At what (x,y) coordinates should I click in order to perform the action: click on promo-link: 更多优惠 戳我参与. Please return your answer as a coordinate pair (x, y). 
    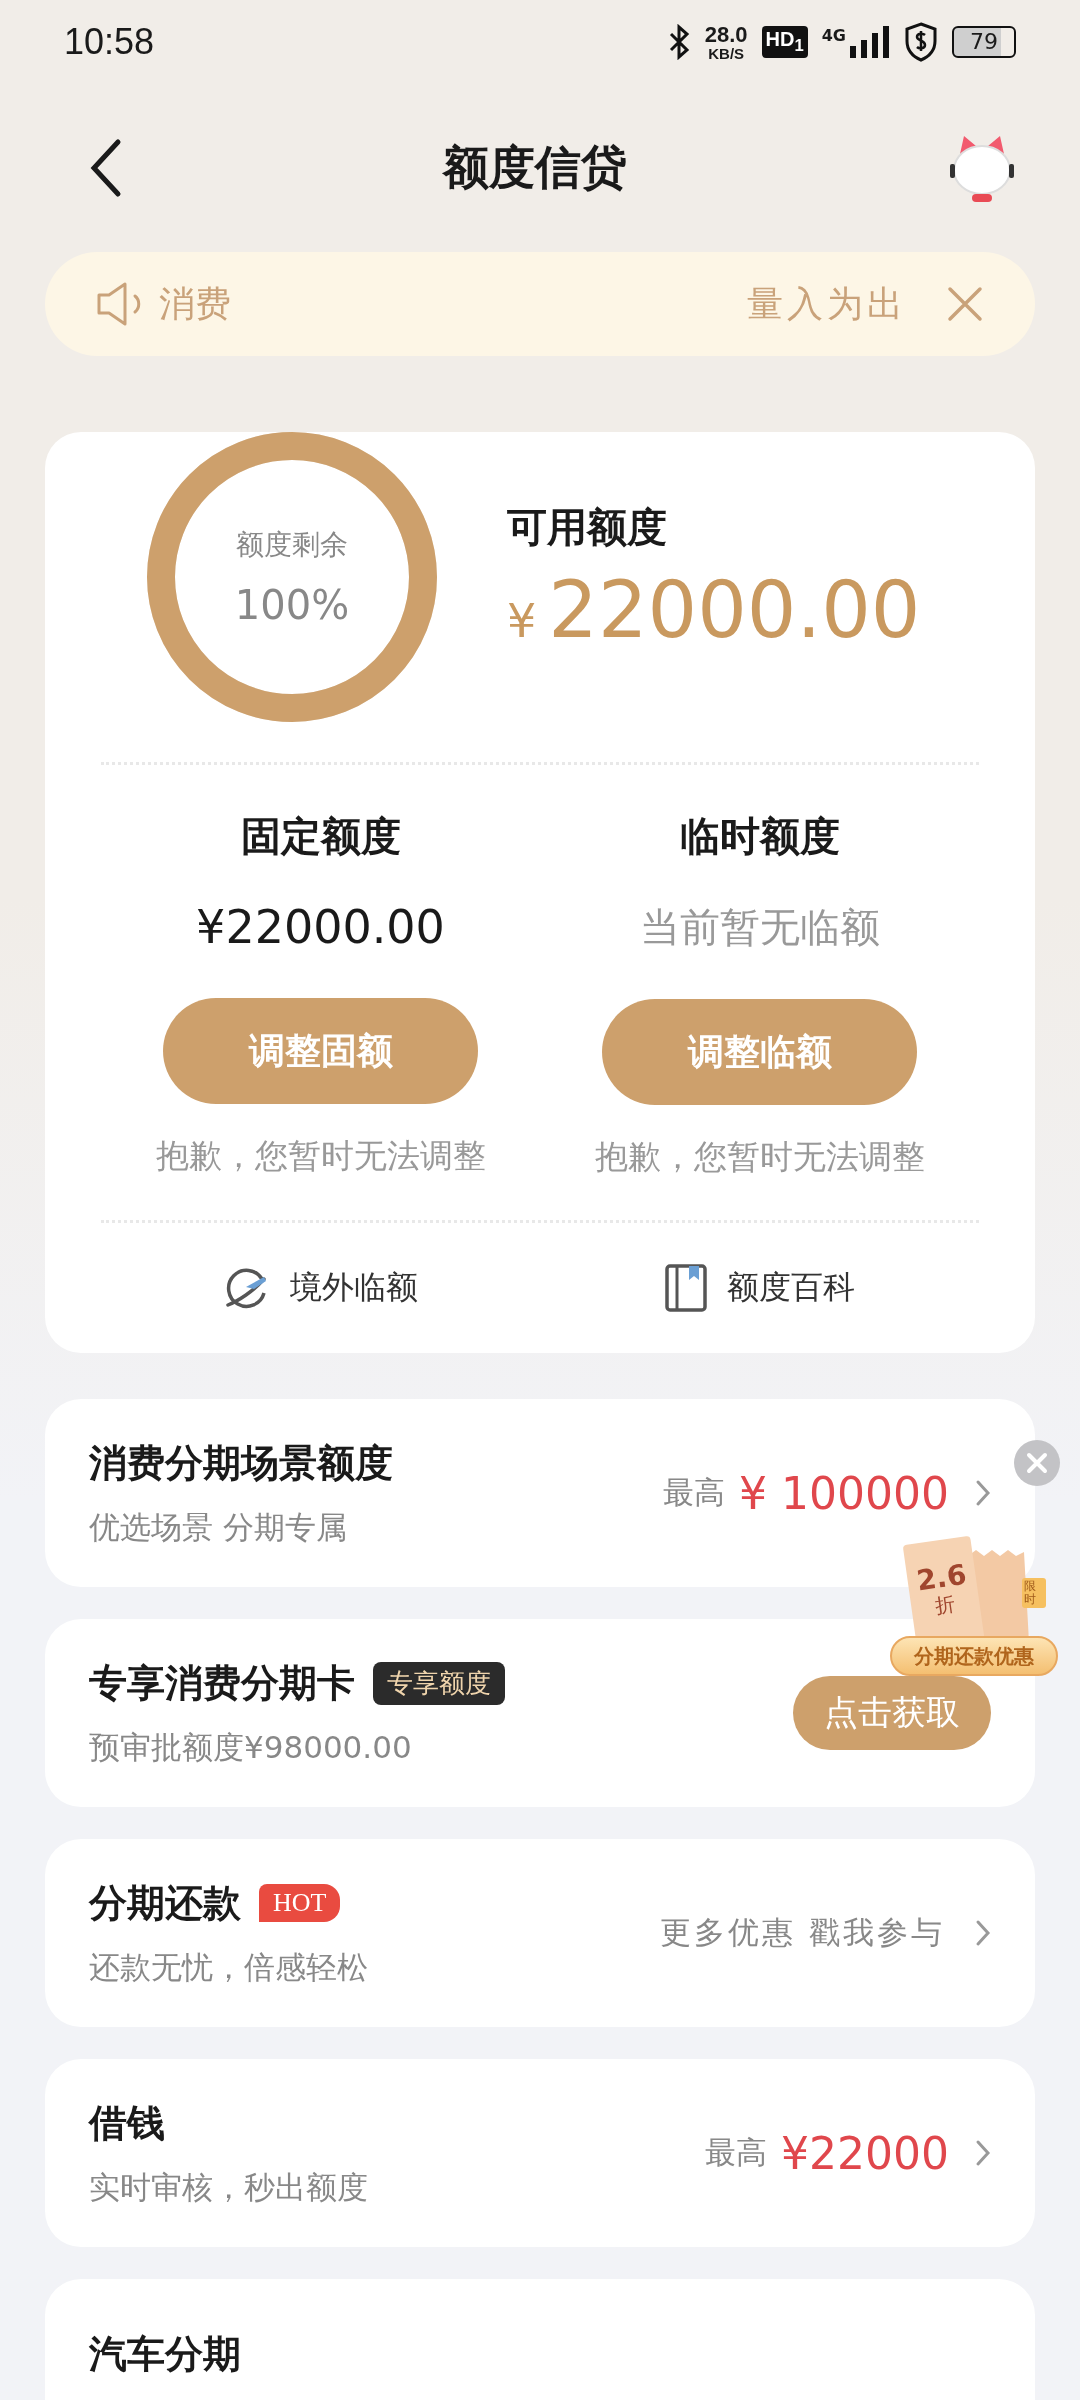
    Looking at the image, I should click on (802, 1933).